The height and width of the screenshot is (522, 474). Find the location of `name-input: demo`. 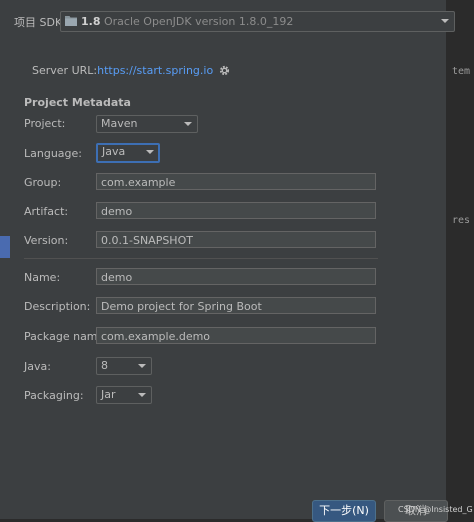

name-input: demo is located at coordinates (236, 276).